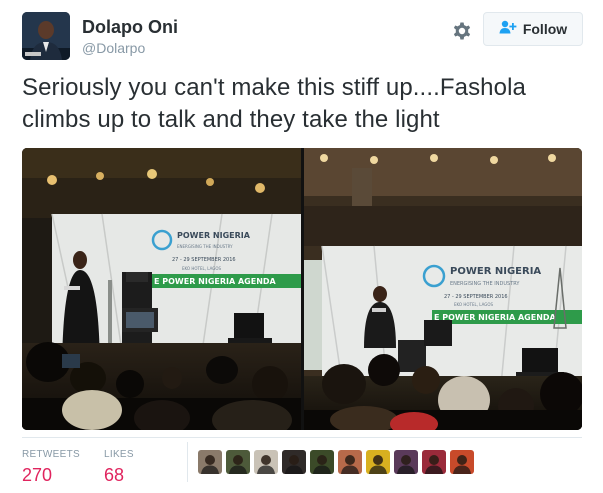  What do you see at coordinates (336, 462) in the screenshot?
I see `liker-avatars` at bounding box center [336, 462].